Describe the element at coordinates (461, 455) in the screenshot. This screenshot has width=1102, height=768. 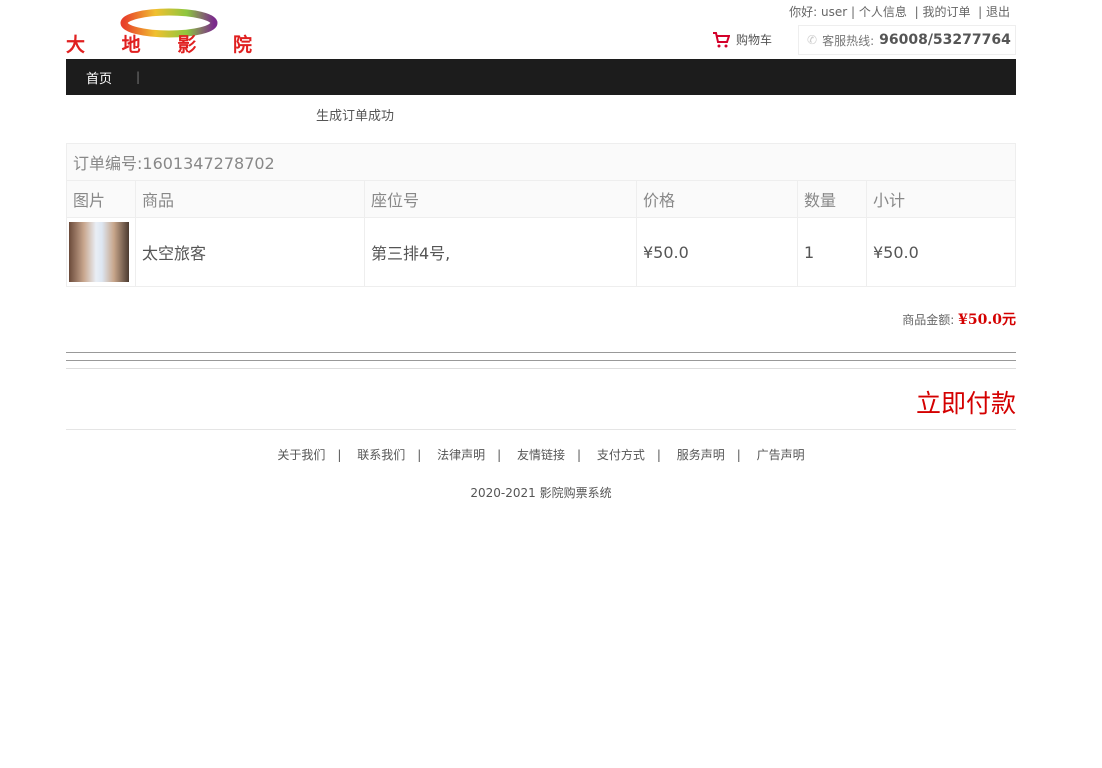
I see `footer-link-legal: 法律声明` at that location.